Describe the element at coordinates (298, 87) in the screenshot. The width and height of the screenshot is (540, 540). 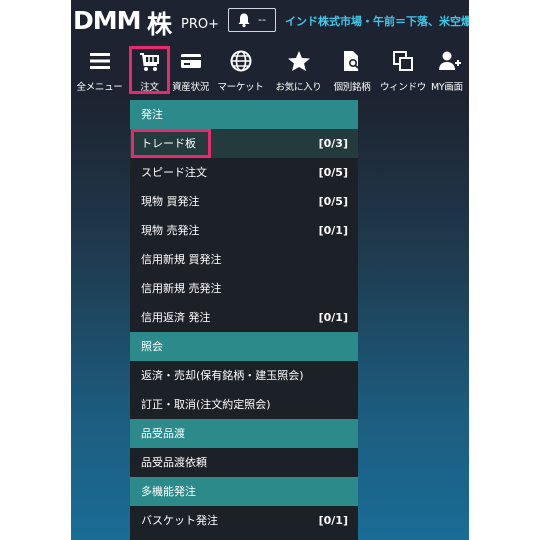
I see `toolbar-label: お気に入り` at that location.